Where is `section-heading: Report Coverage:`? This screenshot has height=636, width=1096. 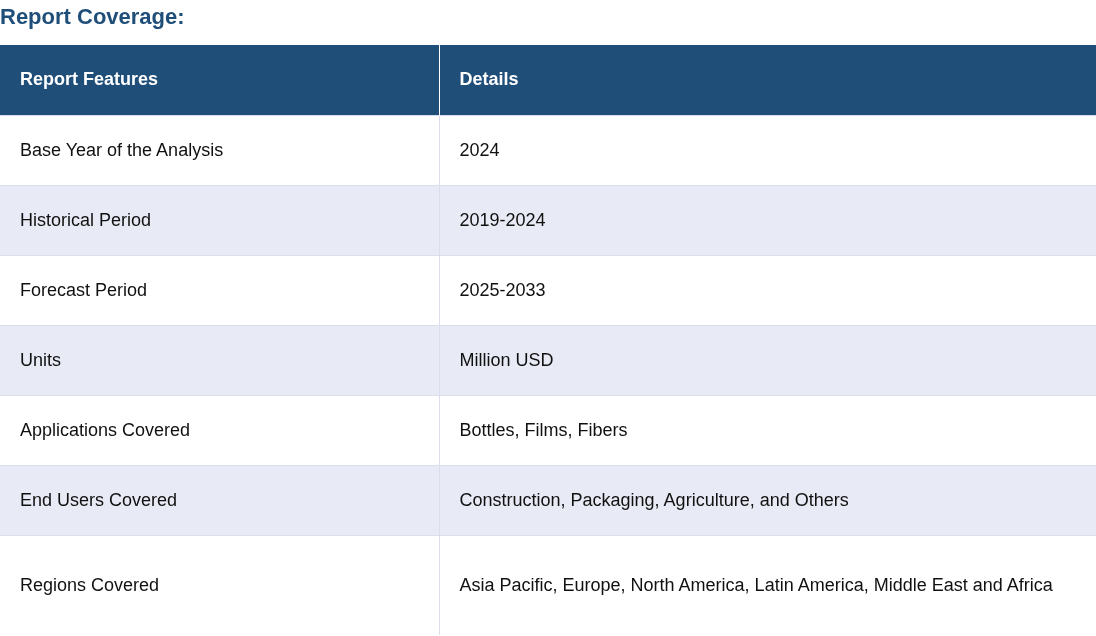
section-heading: Report Coverage: is located at coordinates (92, 17).